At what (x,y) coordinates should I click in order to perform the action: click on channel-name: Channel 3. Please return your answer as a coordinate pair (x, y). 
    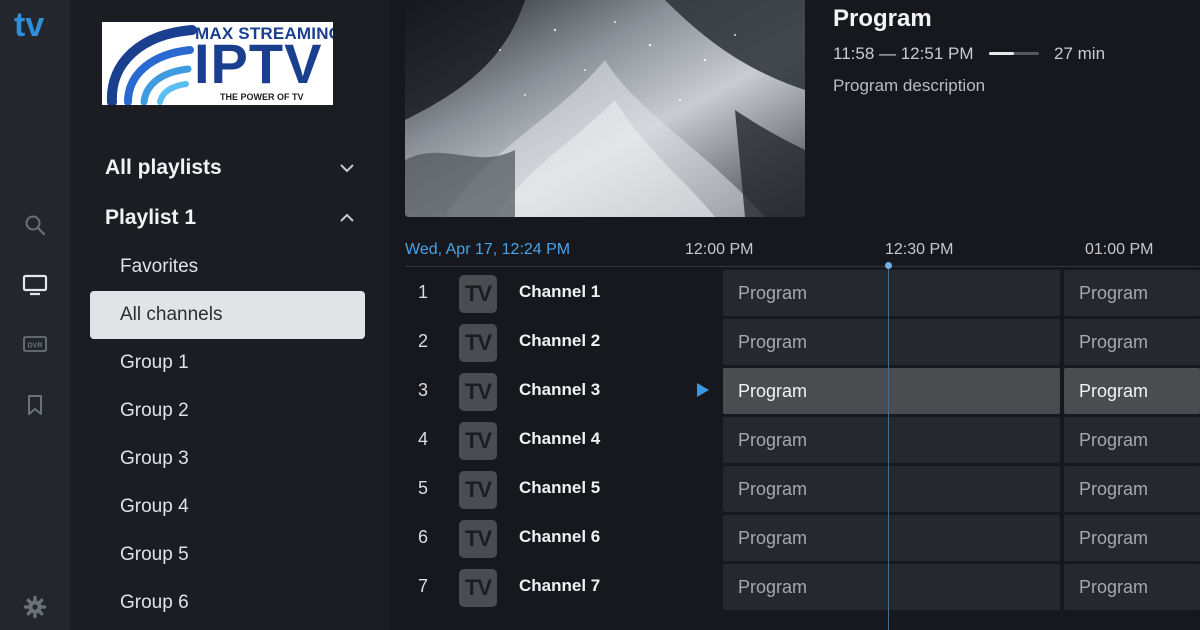
    Looking at the image, I should click on (560, 389).